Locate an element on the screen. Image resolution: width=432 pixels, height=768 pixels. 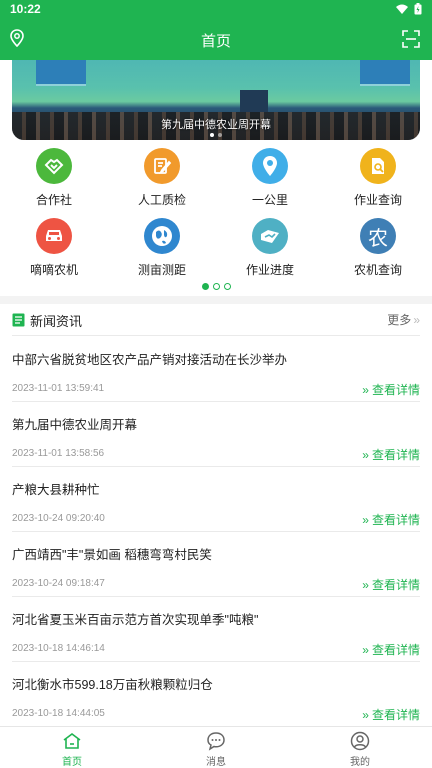
page-title: 首页 is located at coordinates (215, 41).